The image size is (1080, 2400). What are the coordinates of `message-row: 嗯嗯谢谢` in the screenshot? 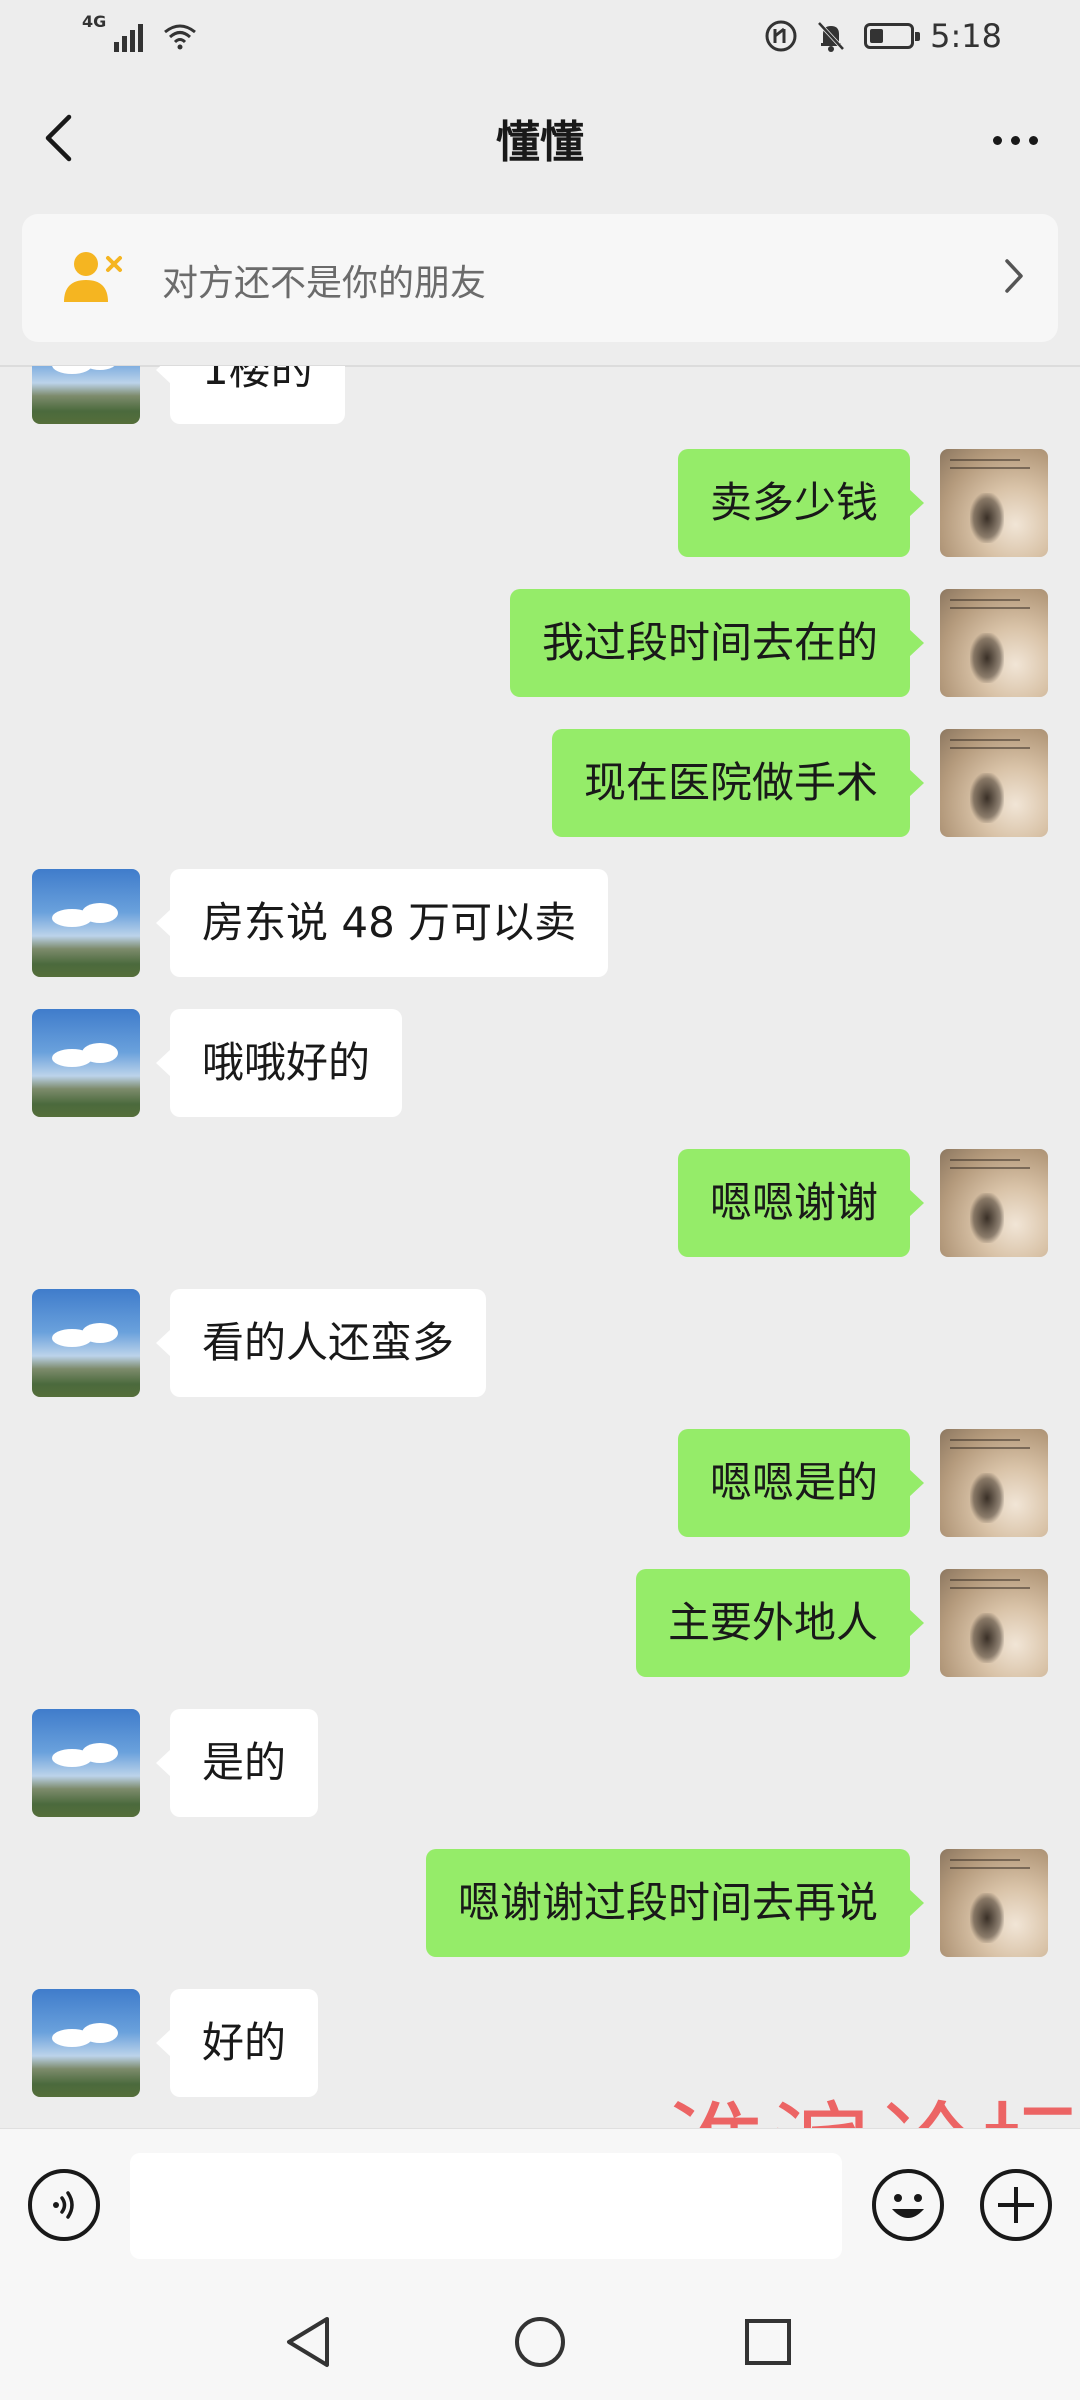 It's located at (540, 1203).